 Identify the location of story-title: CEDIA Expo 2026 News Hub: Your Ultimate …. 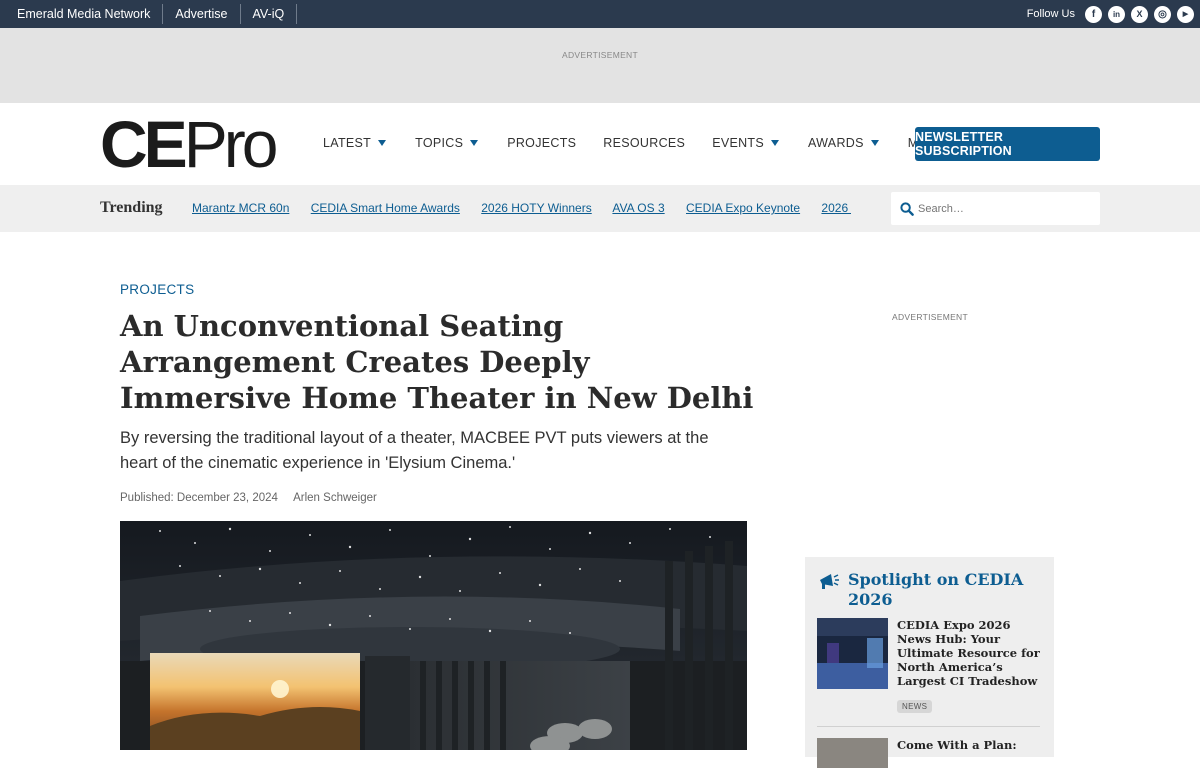
(972, 653).